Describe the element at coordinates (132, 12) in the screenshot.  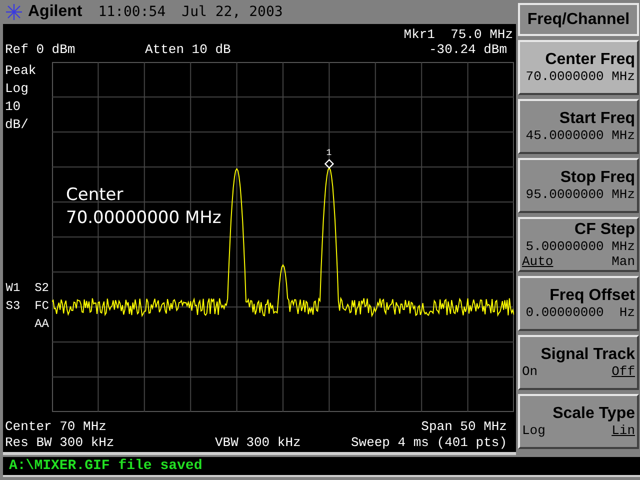
I see `time: 11:00:54` at that location.